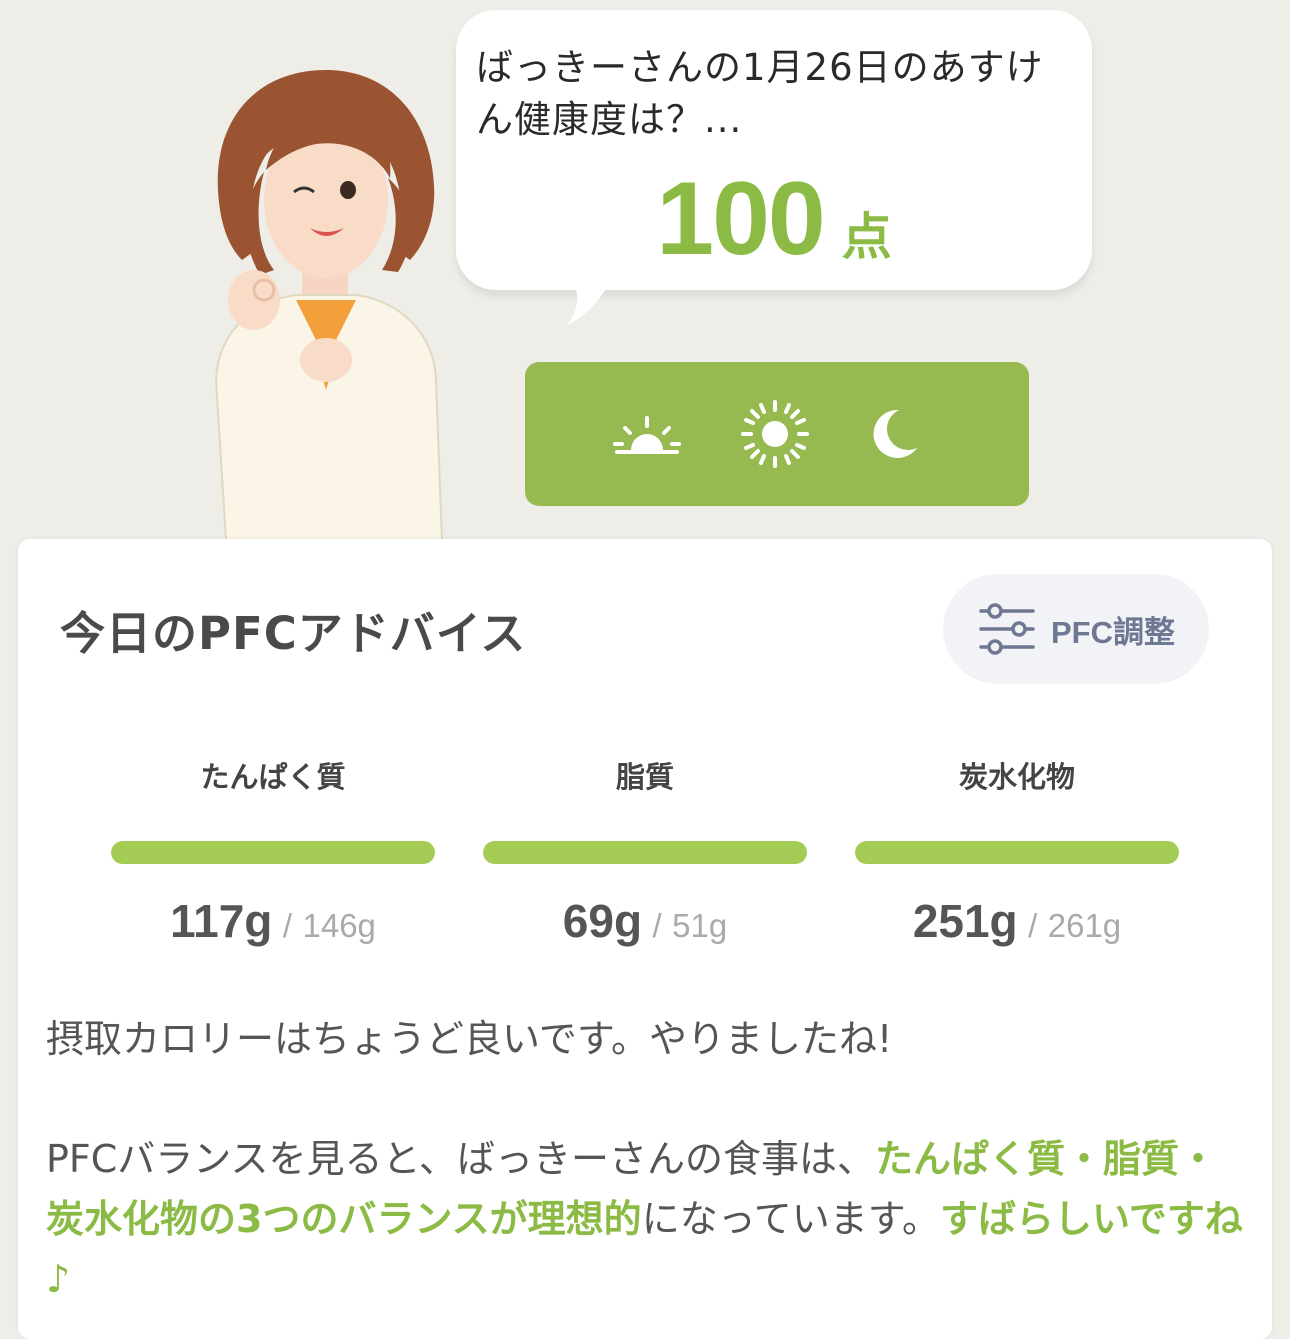 Image resolution: width=1290 pixels, height=1339 pixels. I want to click on health-score: 100 点, so click(774, 219).